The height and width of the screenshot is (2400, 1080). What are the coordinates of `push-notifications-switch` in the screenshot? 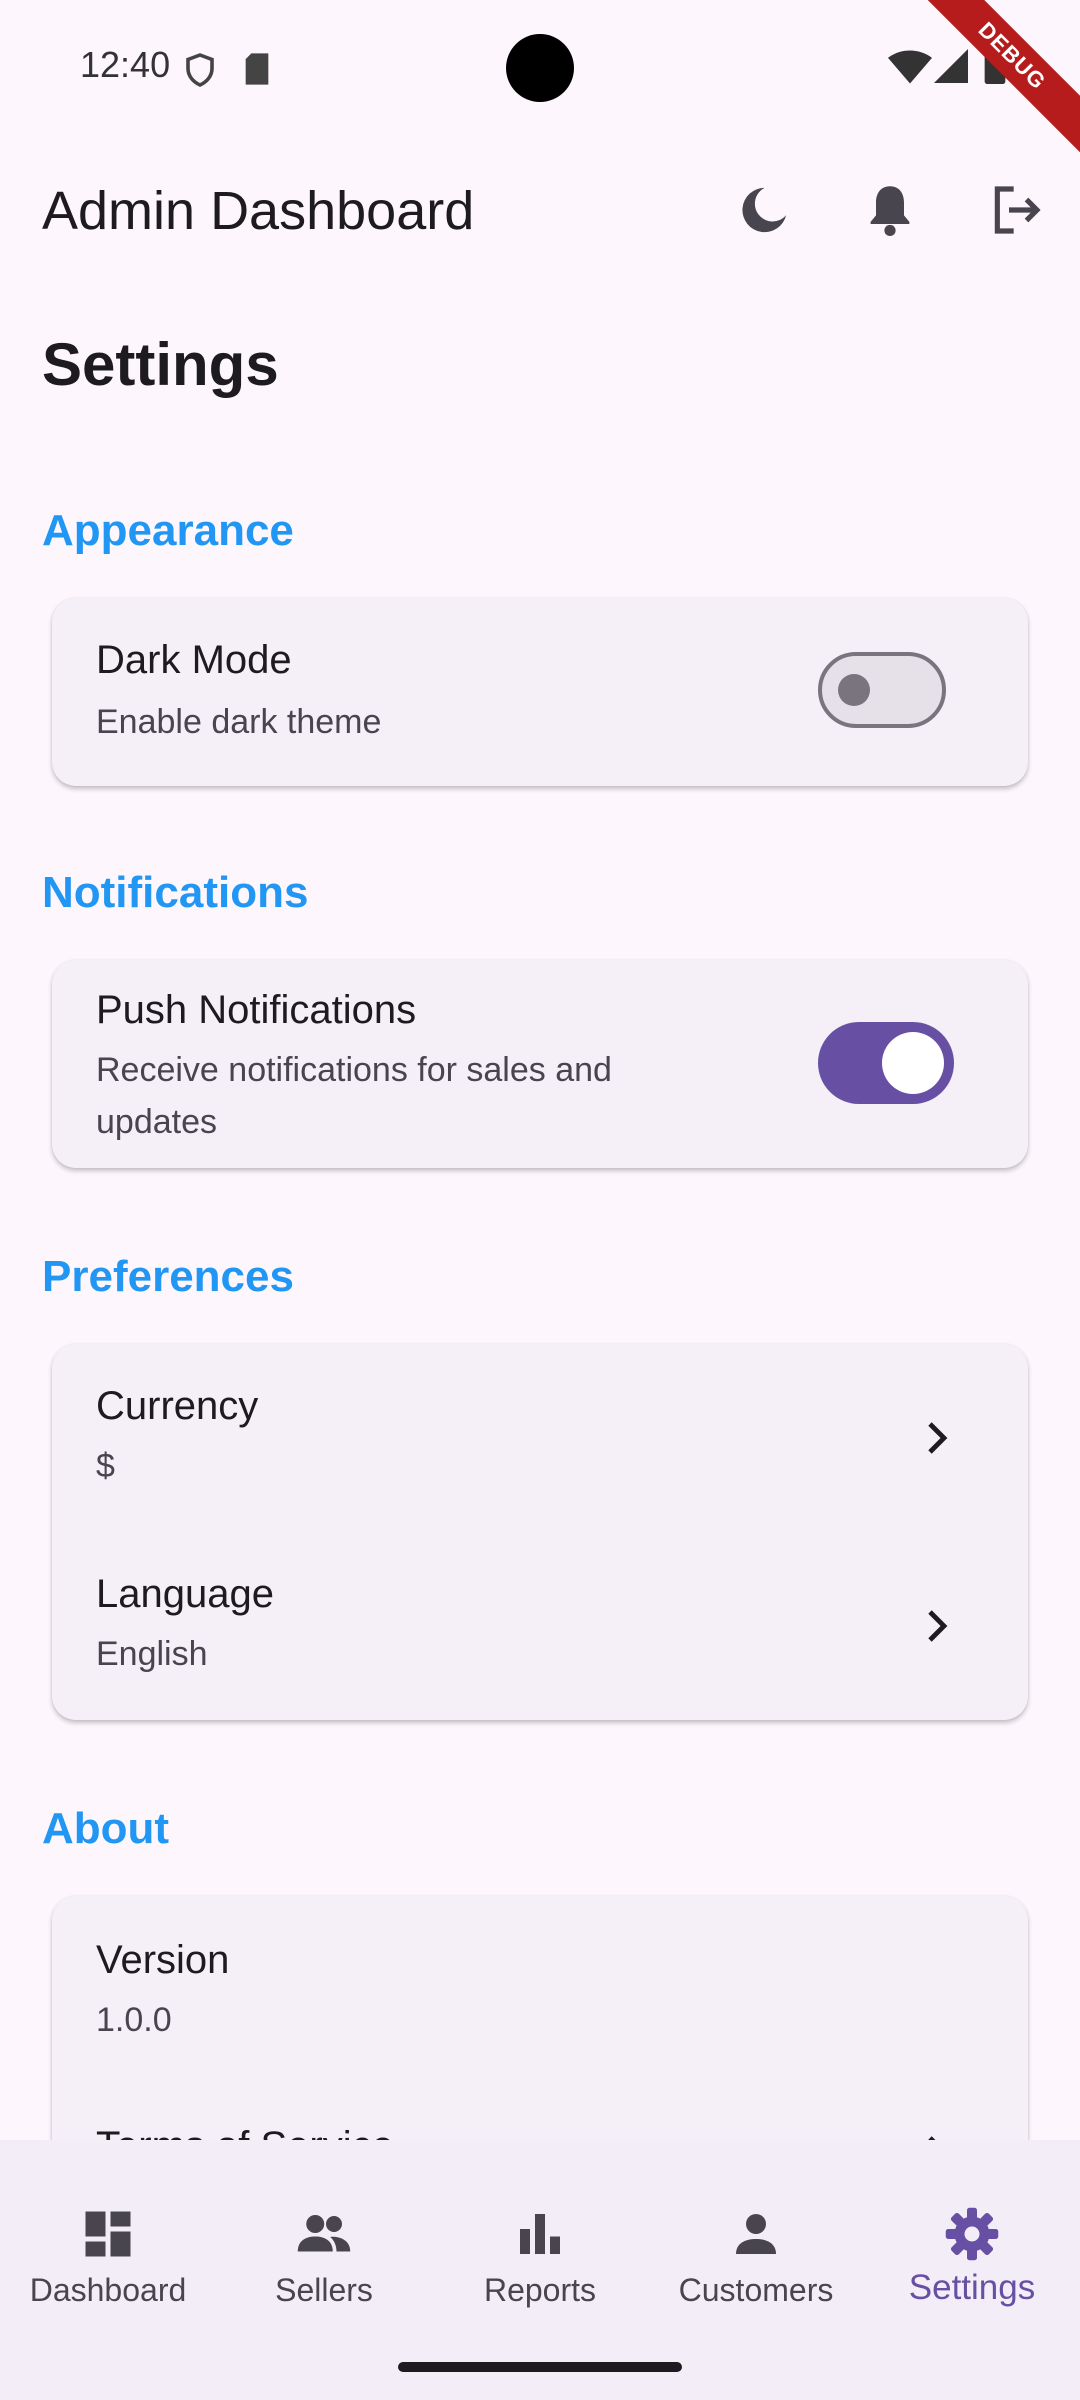 It's located at (886, 1063).